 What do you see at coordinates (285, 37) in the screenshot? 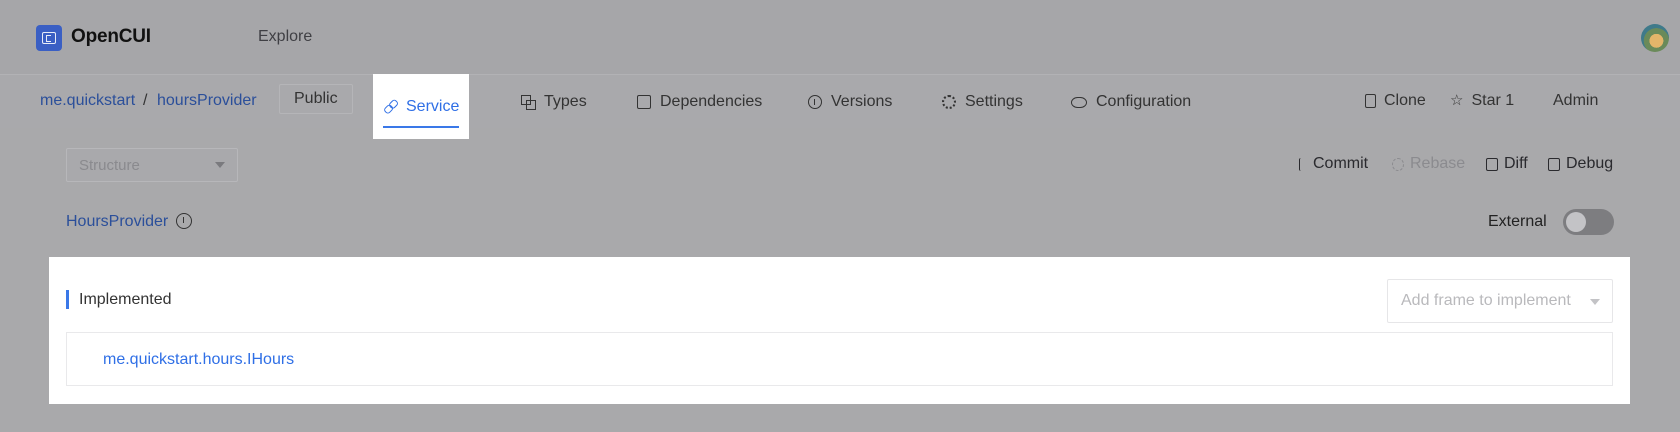
I see `explore-link: Explore` at bounding box center [285, 37].